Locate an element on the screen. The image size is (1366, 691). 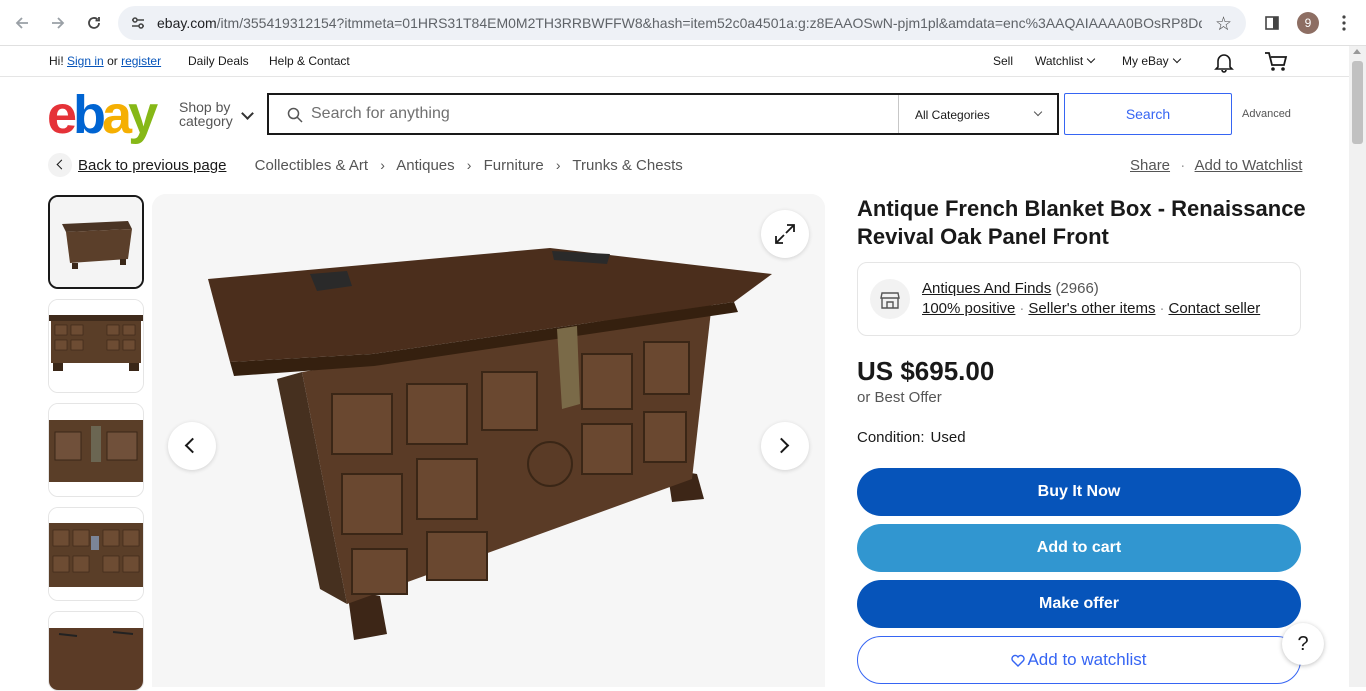
breadcrumb-separator is located at coordinates (241, 165).